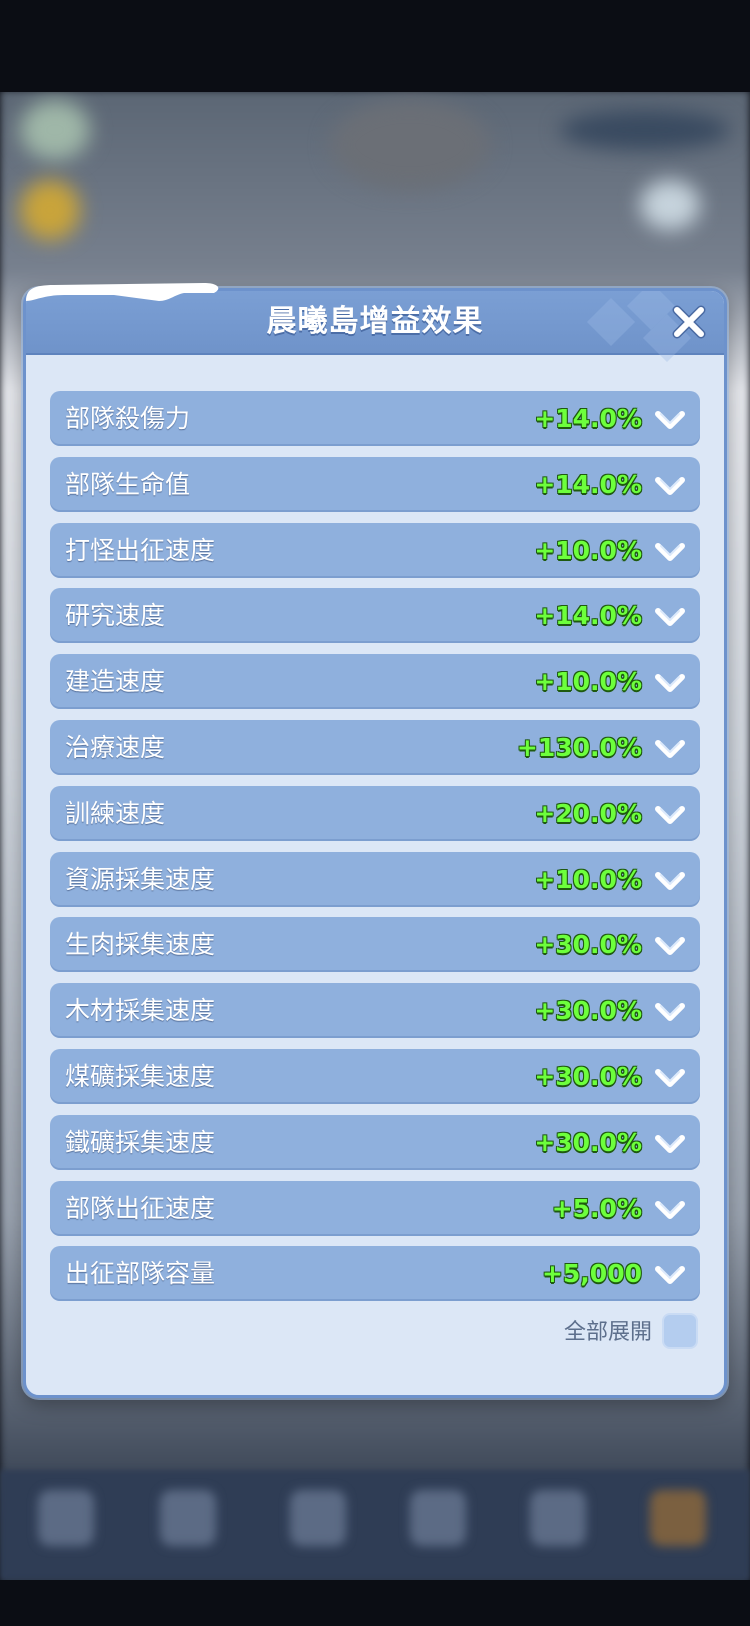 The image size is (750, 1626). I want to click on buff-label: 訓練速度, so click(115, 813).